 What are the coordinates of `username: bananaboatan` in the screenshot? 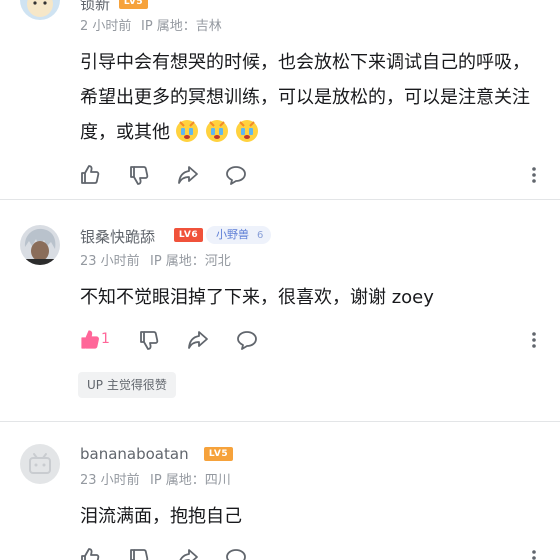 It's located at (134, 454).